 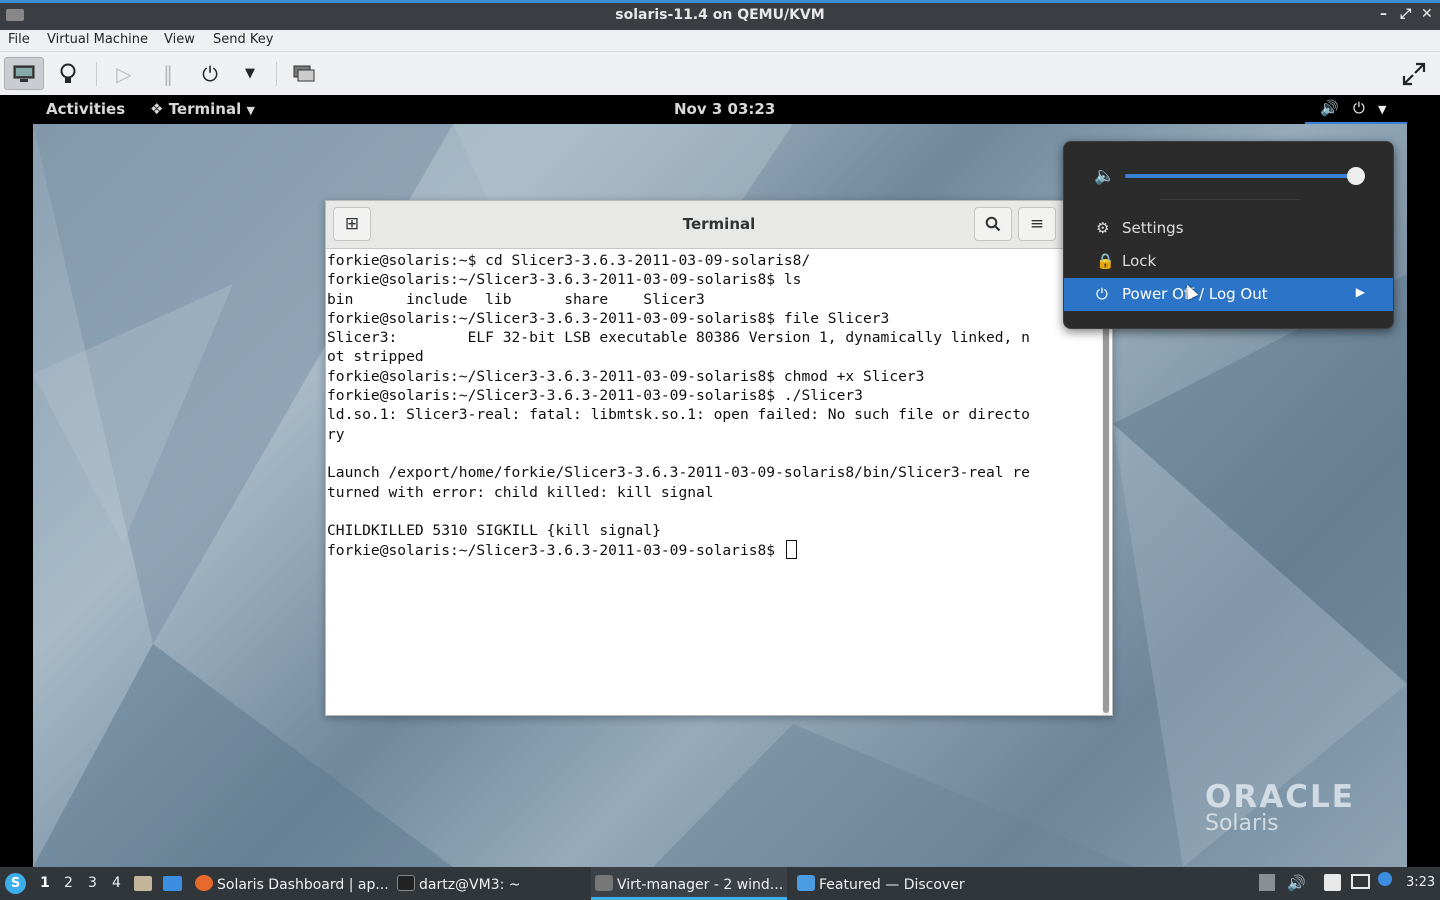 I want to click on system-tray: 🔊 ⏻ ▼, so click(x=1356, y=109).